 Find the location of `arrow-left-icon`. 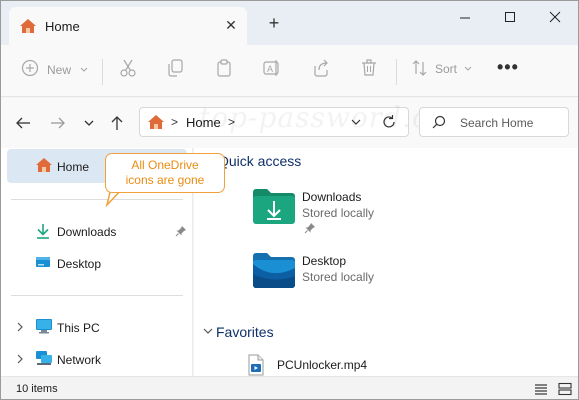

arrow-left-icon is located at coordinates (23, 123).